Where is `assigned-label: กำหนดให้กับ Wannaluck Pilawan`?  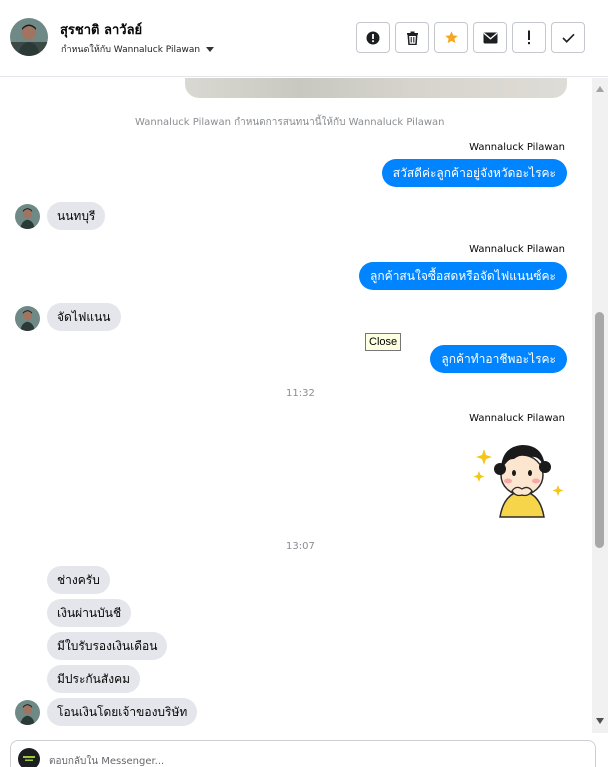 assigned-label: กำหนดให้กับ Wannaluck Pilawan is located at coordinates (131, 50).